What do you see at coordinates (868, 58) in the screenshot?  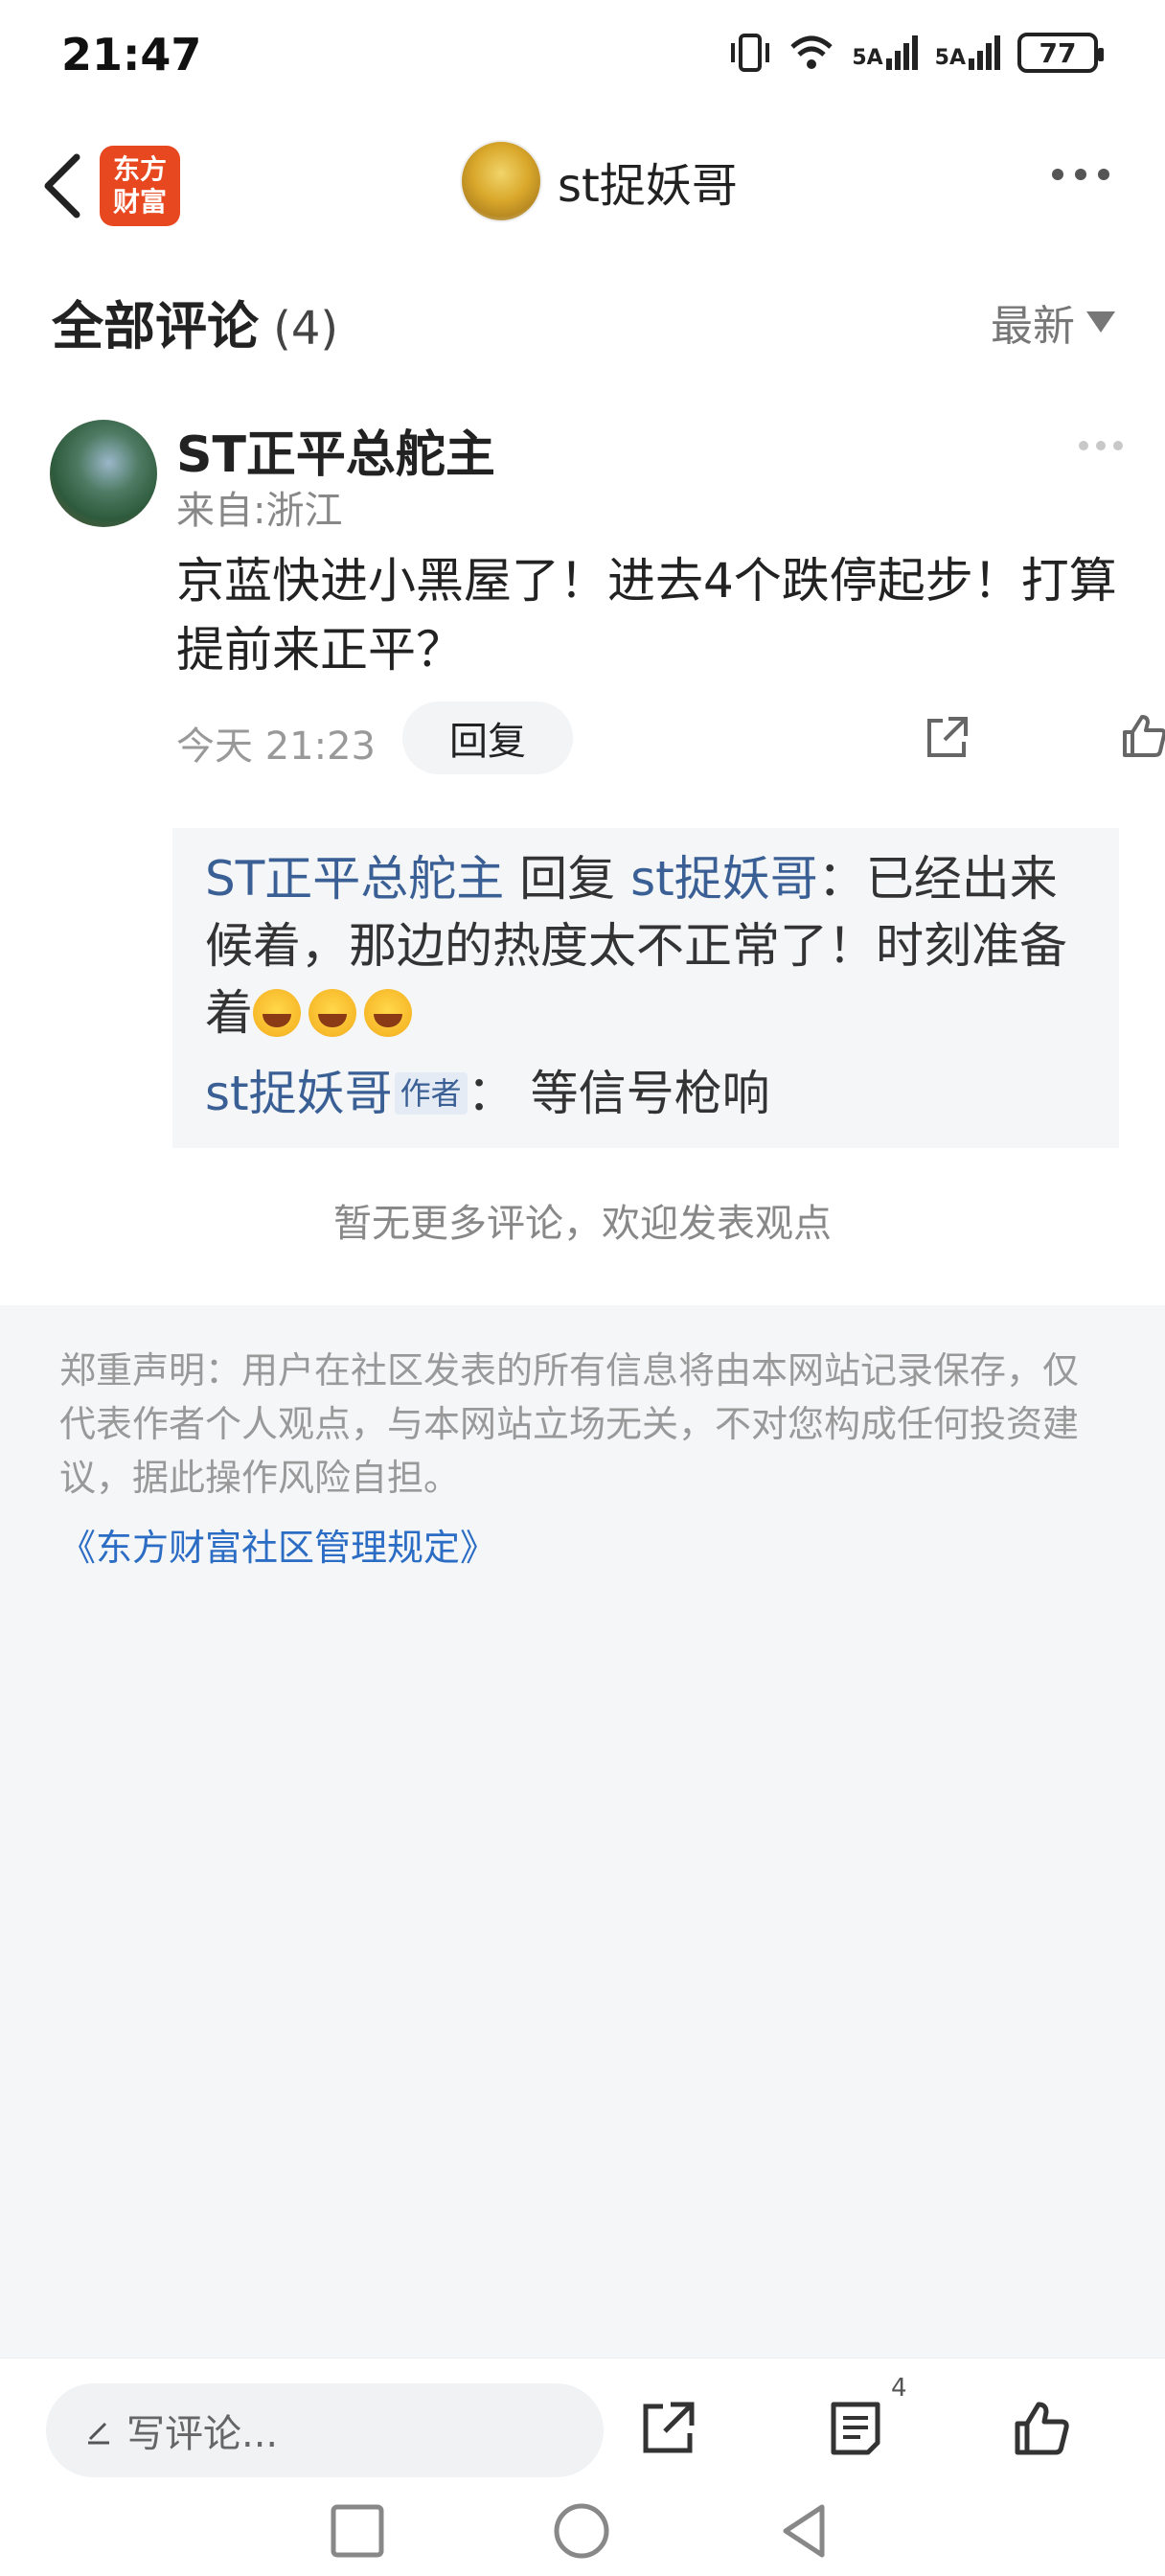 I see `signal-label: 5A` at bounding box center [868, 58].